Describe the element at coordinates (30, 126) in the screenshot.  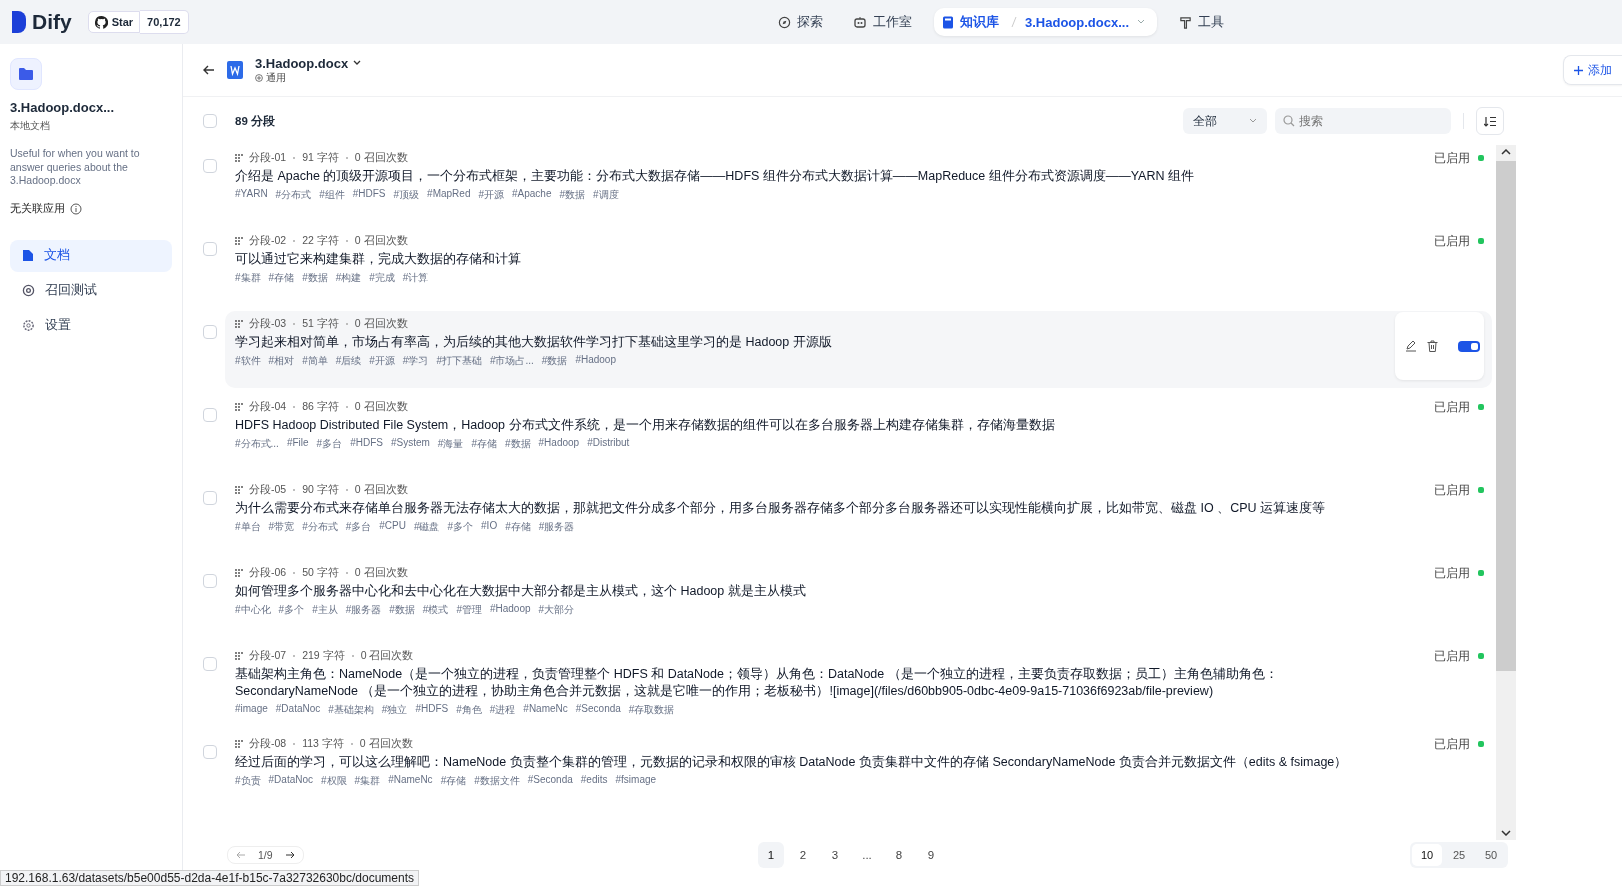
I see `dataset-type: 本地文档` at that location.